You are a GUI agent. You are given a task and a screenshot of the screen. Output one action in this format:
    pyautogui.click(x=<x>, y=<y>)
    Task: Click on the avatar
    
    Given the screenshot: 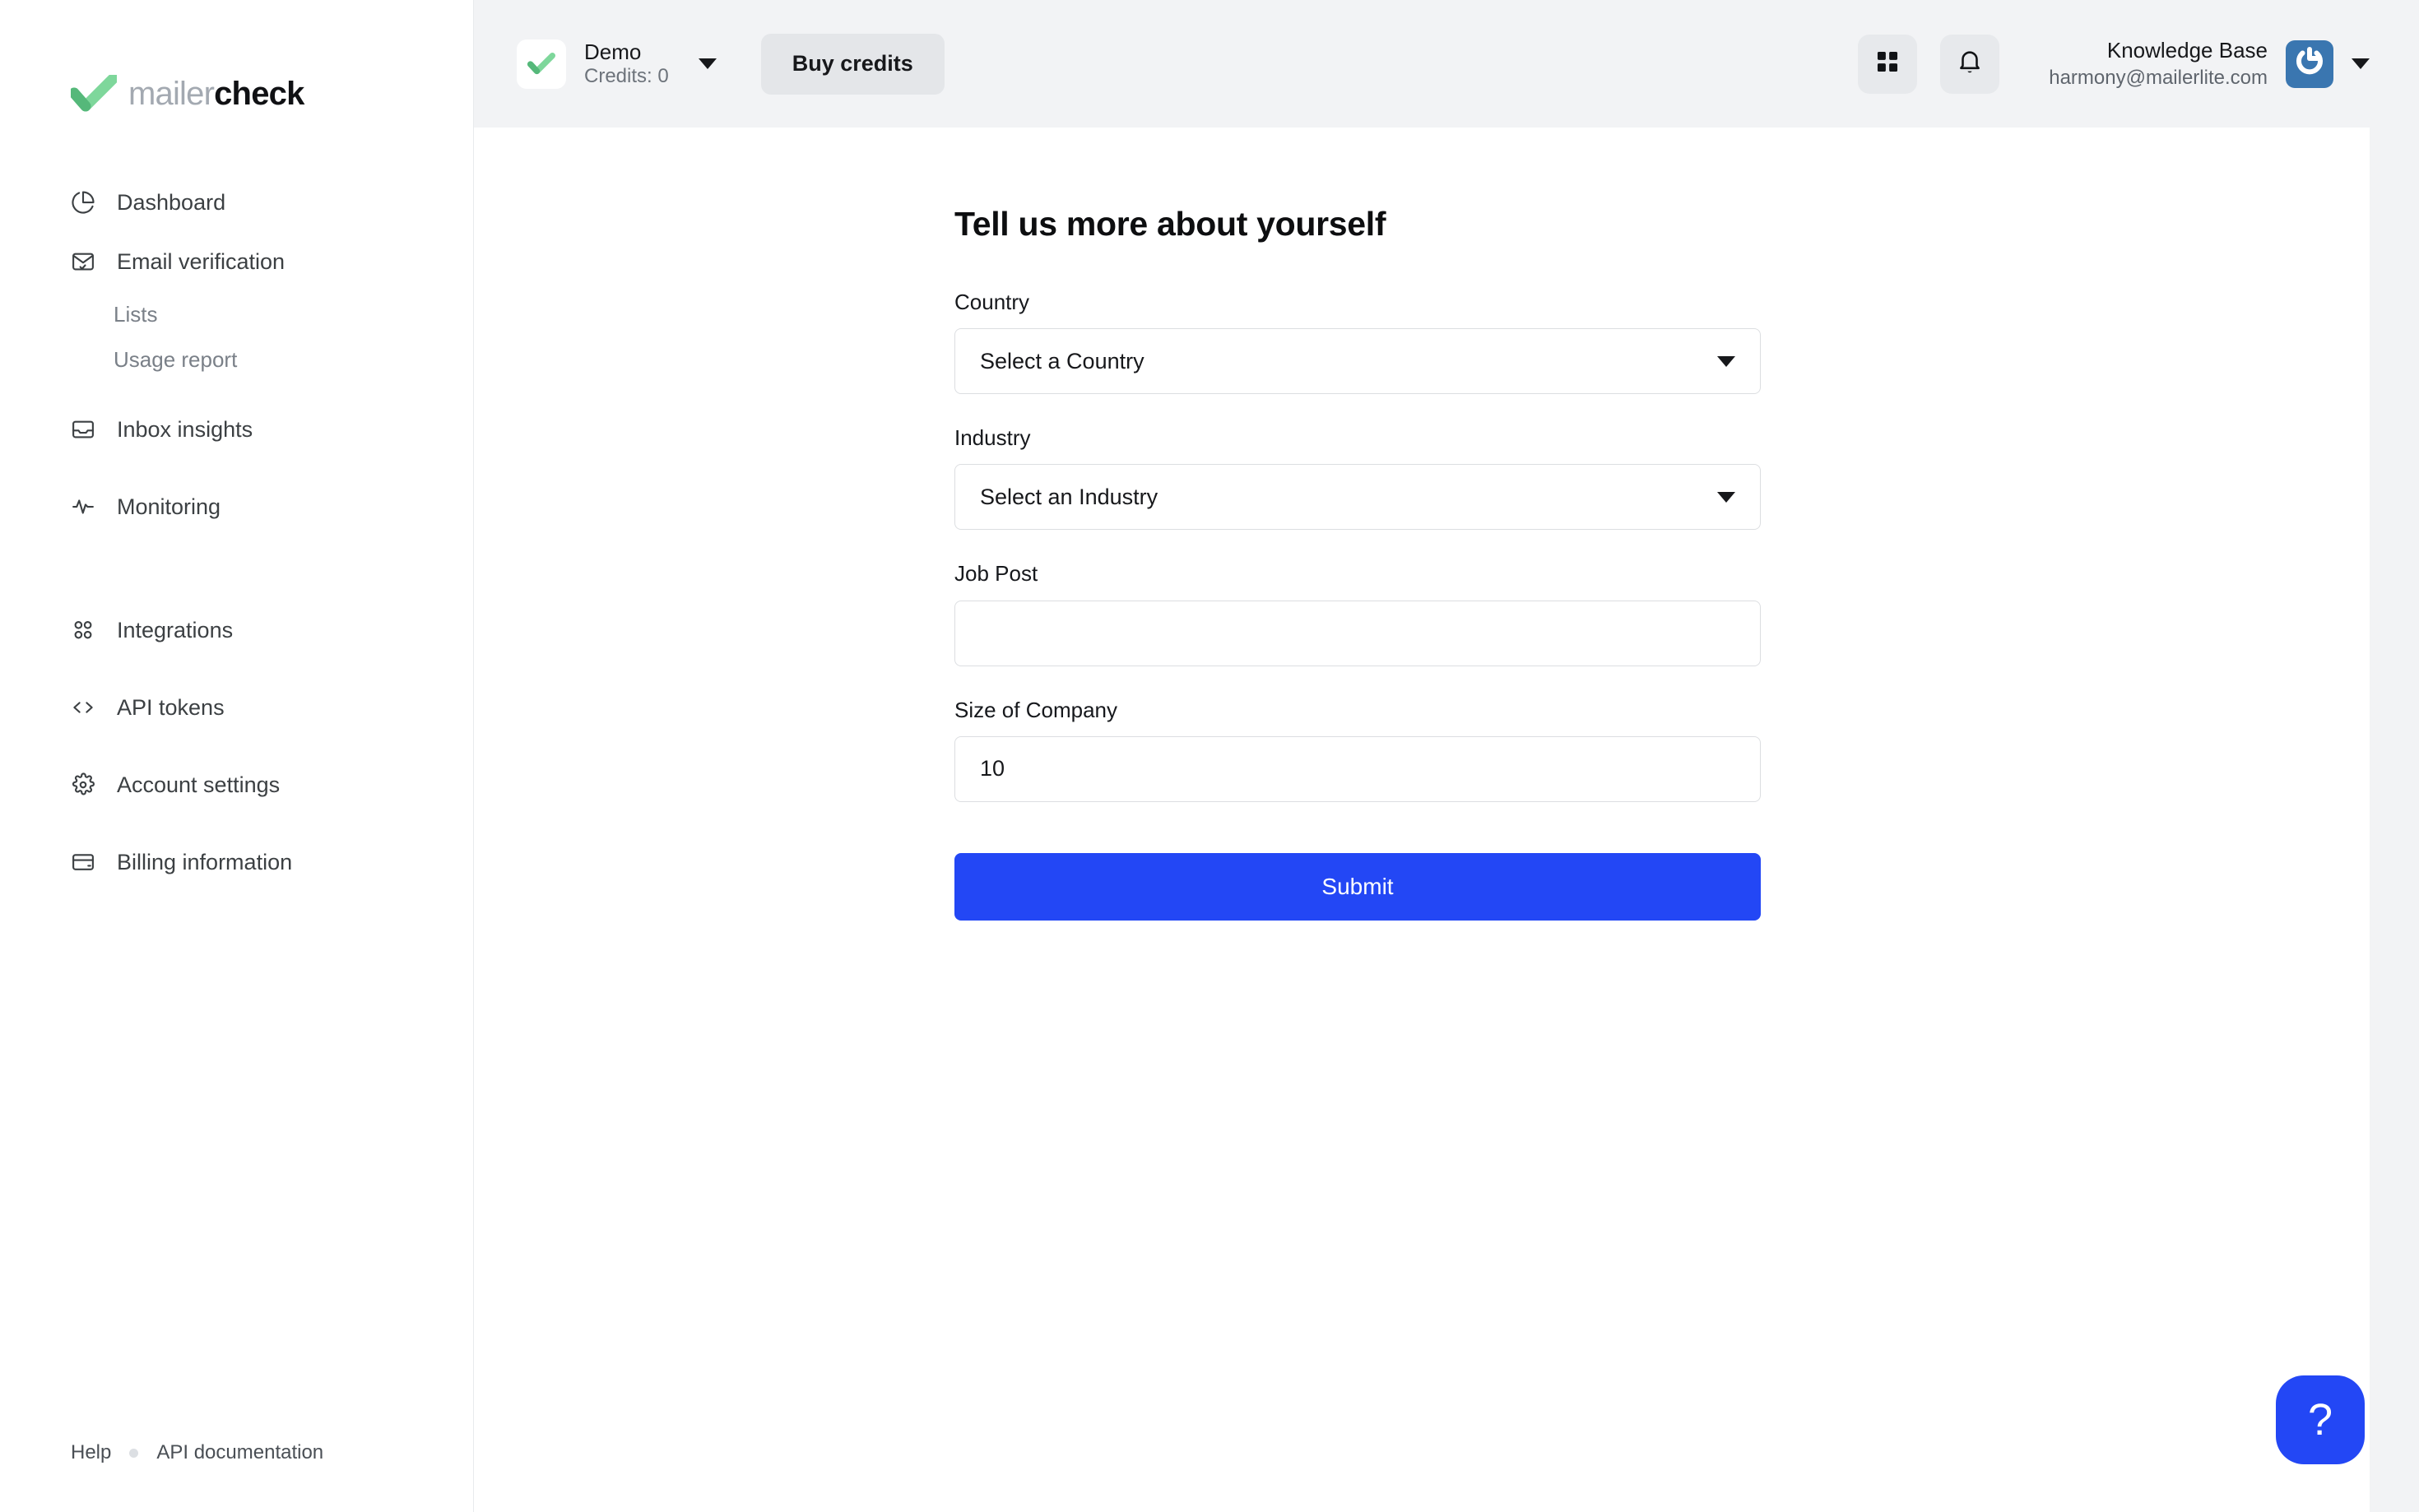 What is the action you would take?
    pyautogui.click(x=2309, y=63)
    